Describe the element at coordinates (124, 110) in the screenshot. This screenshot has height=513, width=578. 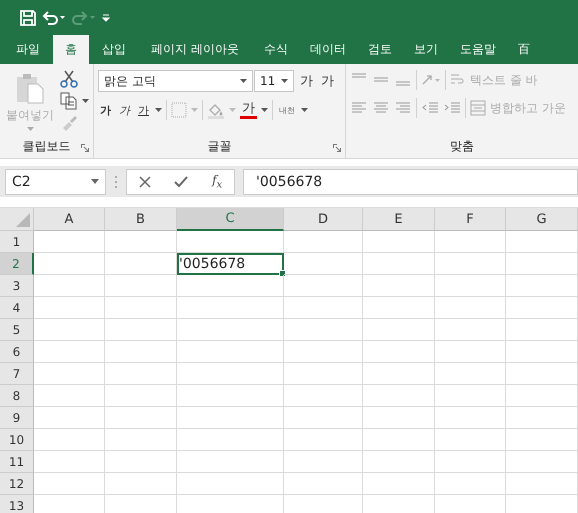
I see `italic-button: 가` at that location.